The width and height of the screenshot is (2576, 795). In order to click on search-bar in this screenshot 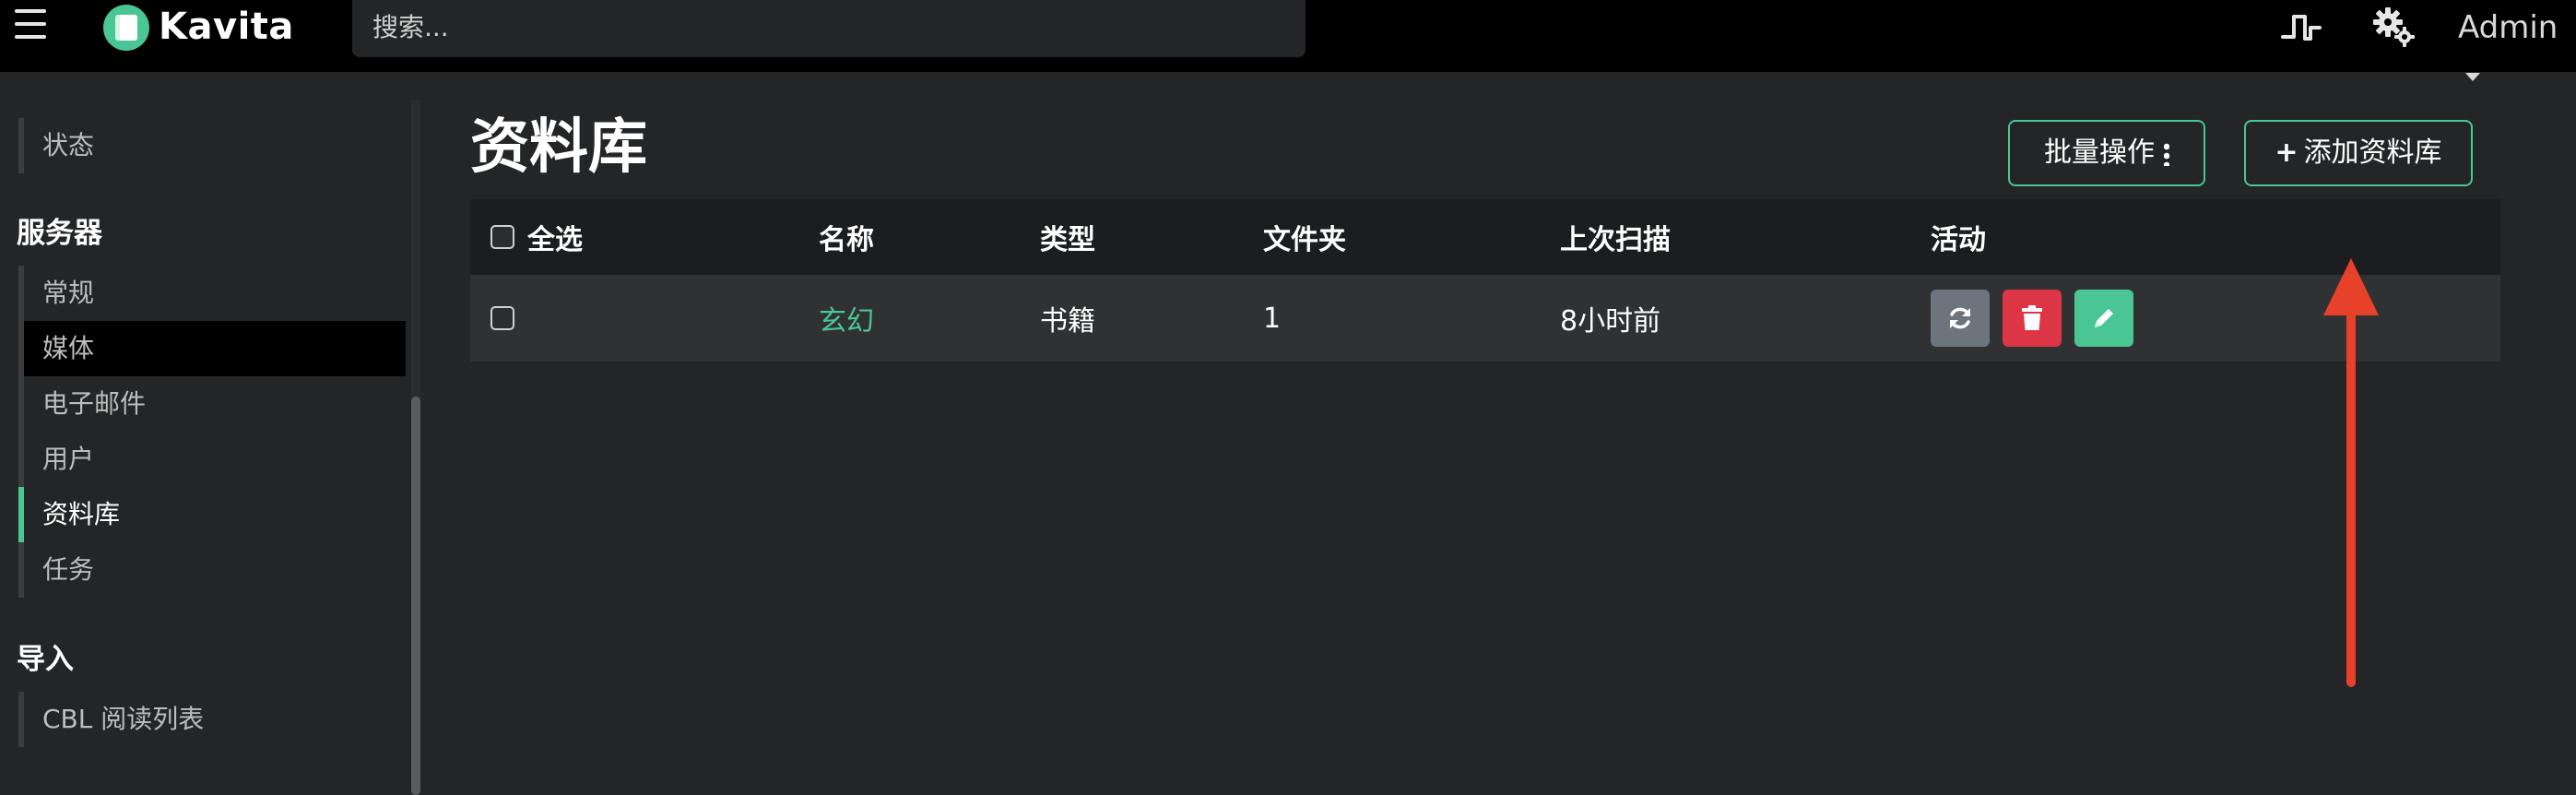, I will do `click(829, 28)`.